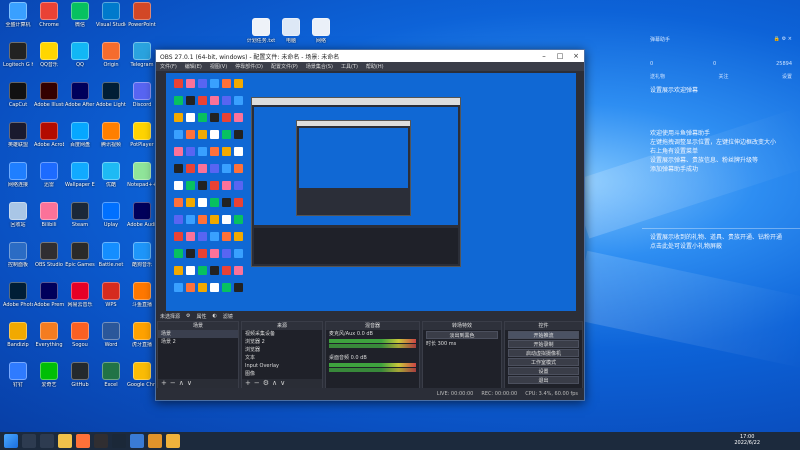 This screenshot has height=450, width=800. What do you see at coordinates (18, 342) in the screenshot?
I see `desktop-icon: Bandizip` at bounding box center [18, 342].